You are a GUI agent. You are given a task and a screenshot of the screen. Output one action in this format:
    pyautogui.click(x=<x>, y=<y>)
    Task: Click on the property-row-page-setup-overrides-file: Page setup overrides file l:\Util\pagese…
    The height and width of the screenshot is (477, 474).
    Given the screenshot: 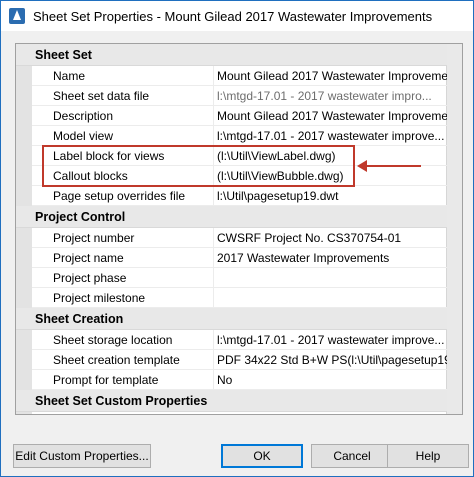 What is the action you would take?
    pyautogui.click(x=239, y=196)
    